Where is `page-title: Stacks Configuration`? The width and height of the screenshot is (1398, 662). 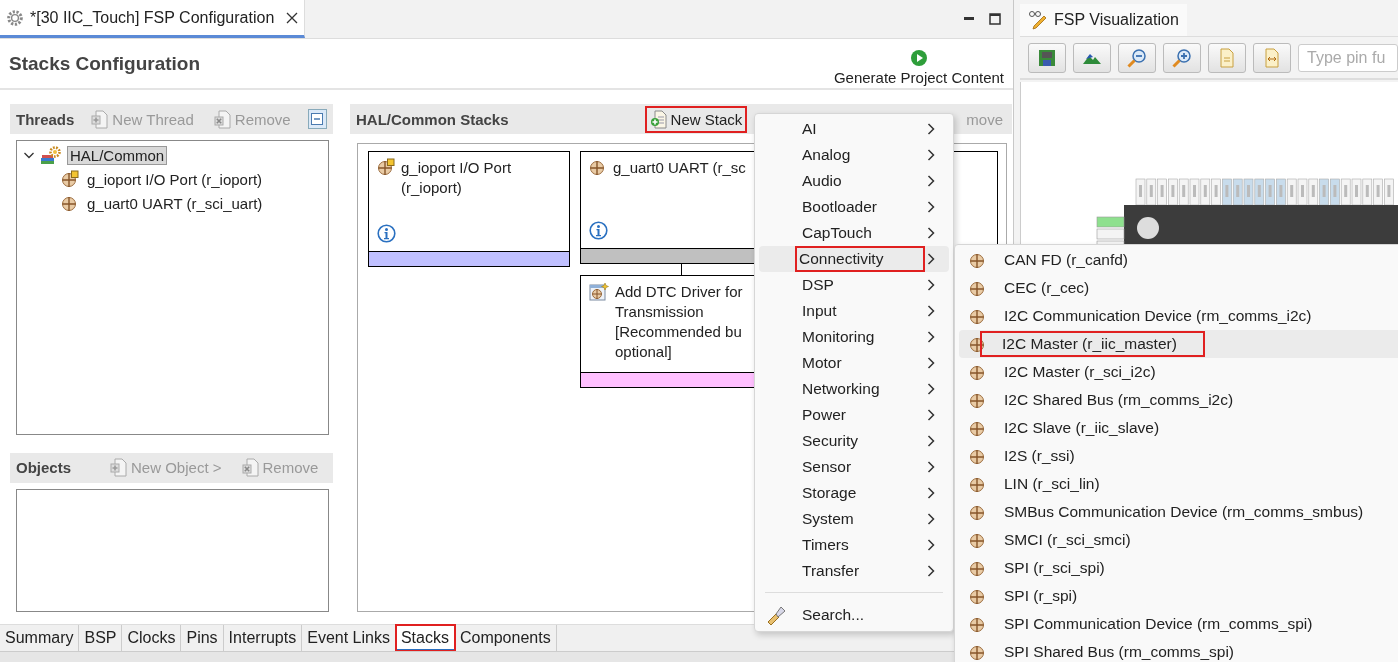 page-title: Stacks Configuration is located at coordinates (105, 63).